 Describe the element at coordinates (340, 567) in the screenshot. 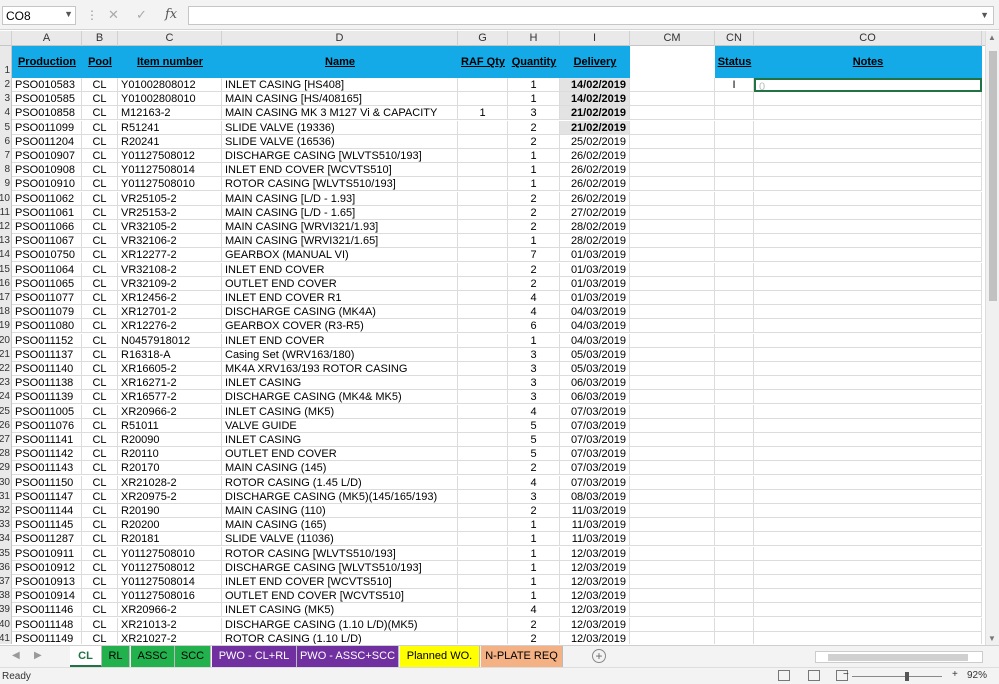

I see `table-cell: DISCHARGE CASING [WLVTS510/193]` at that location.